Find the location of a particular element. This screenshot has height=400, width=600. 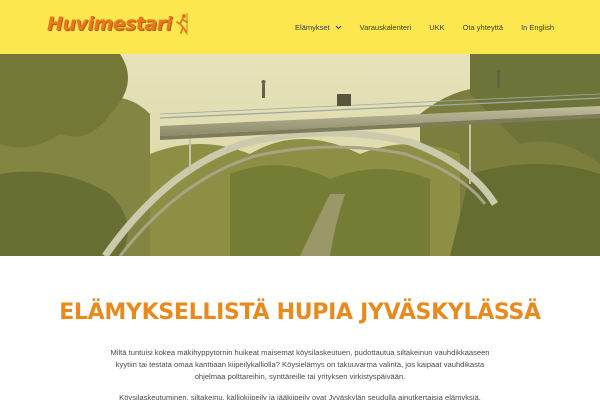

nav-label: Varauskalenteri is located at coordinates (385, 27).